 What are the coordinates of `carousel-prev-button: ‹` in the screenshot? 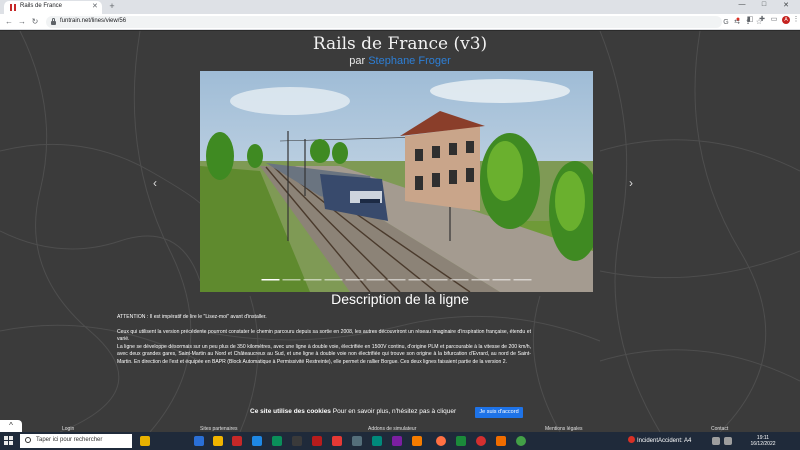 It's located at (155, 183).